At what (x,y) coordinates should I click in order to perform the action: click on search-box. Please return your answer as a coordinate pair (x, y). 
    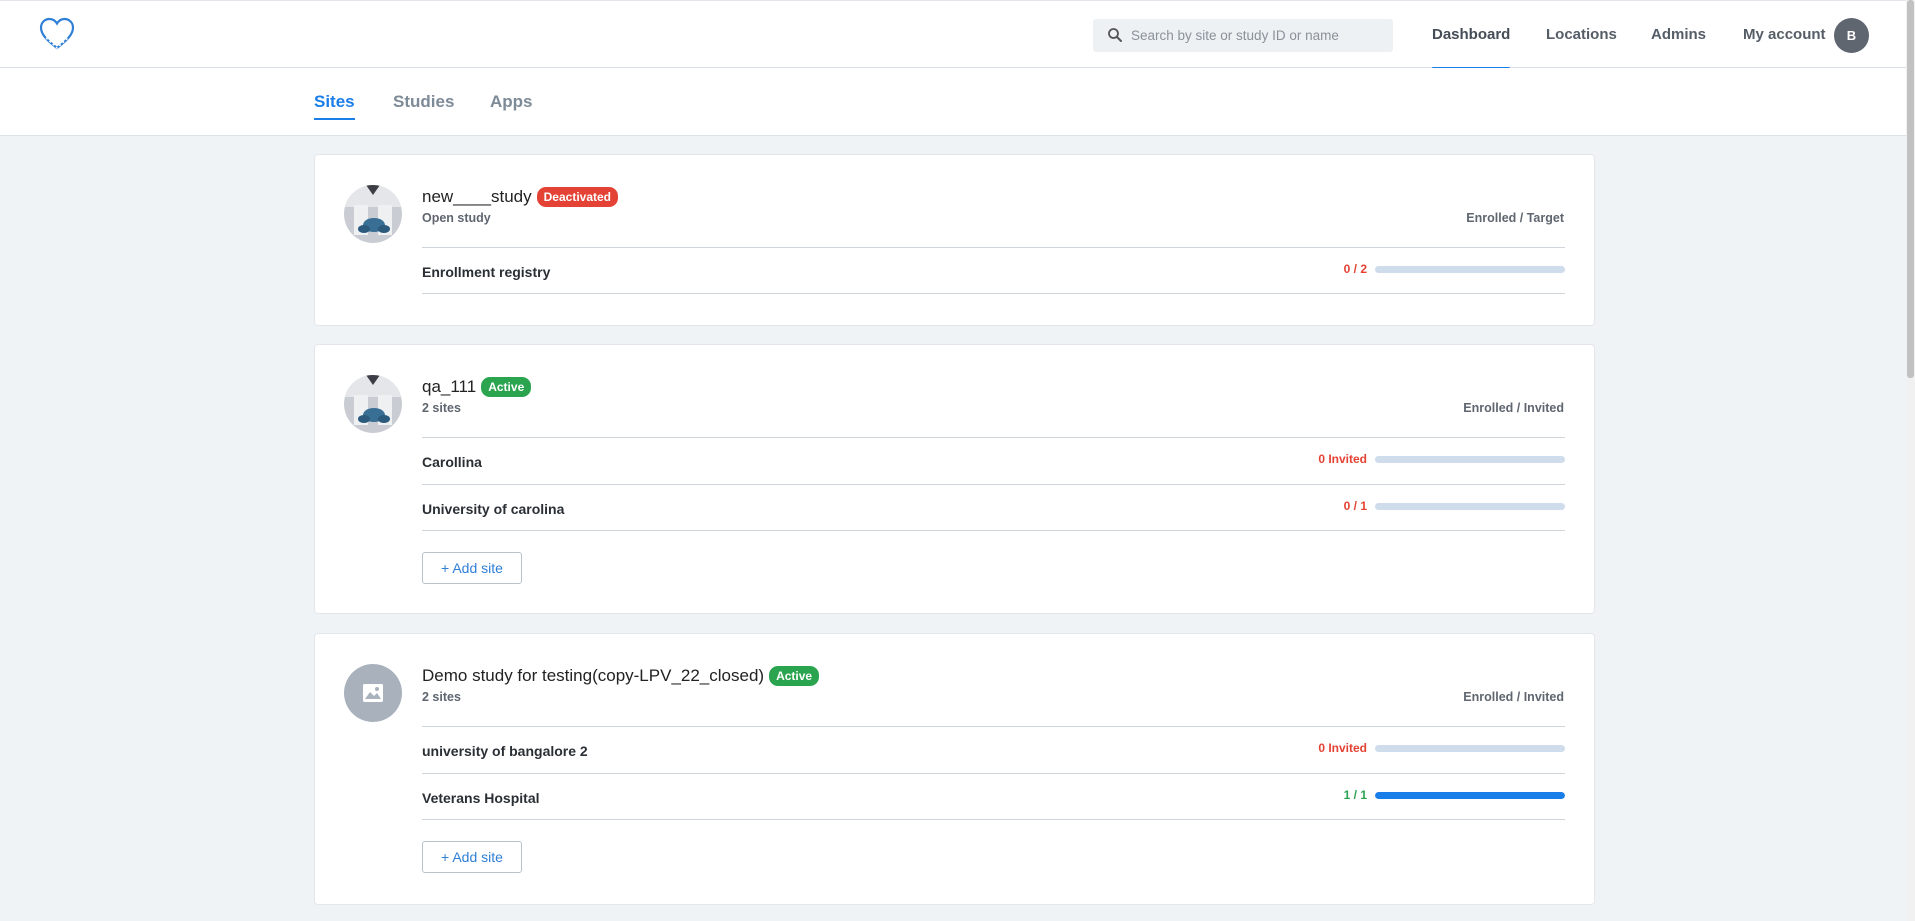
    Looking at the image, I should click on (1243, 35).